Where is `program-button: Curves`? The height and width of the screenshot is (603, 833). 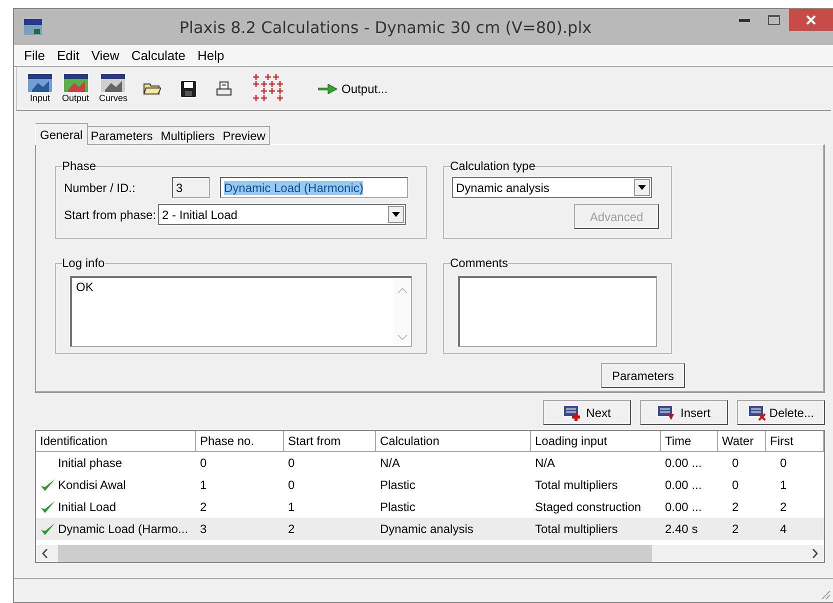 program-button: Curves is located at coordinates (113, 88).